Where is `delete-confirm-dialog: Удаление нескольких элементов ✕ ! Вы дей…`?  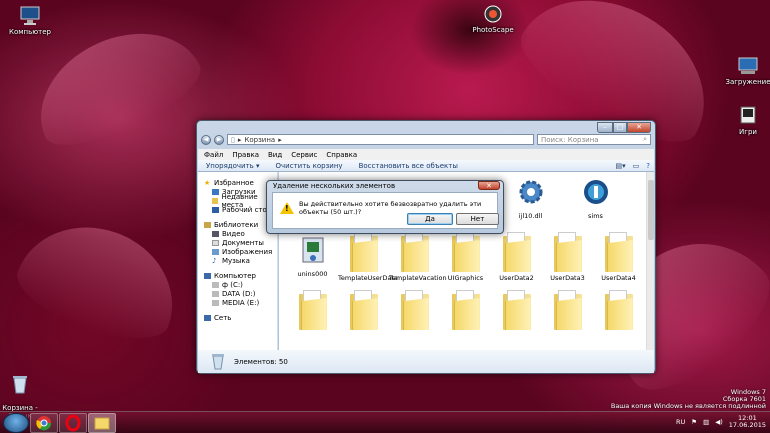 delete-confirm-dialog: Удаление нескольких элементов ✕ ! Вы дей… is located at coordinates (385, 207).